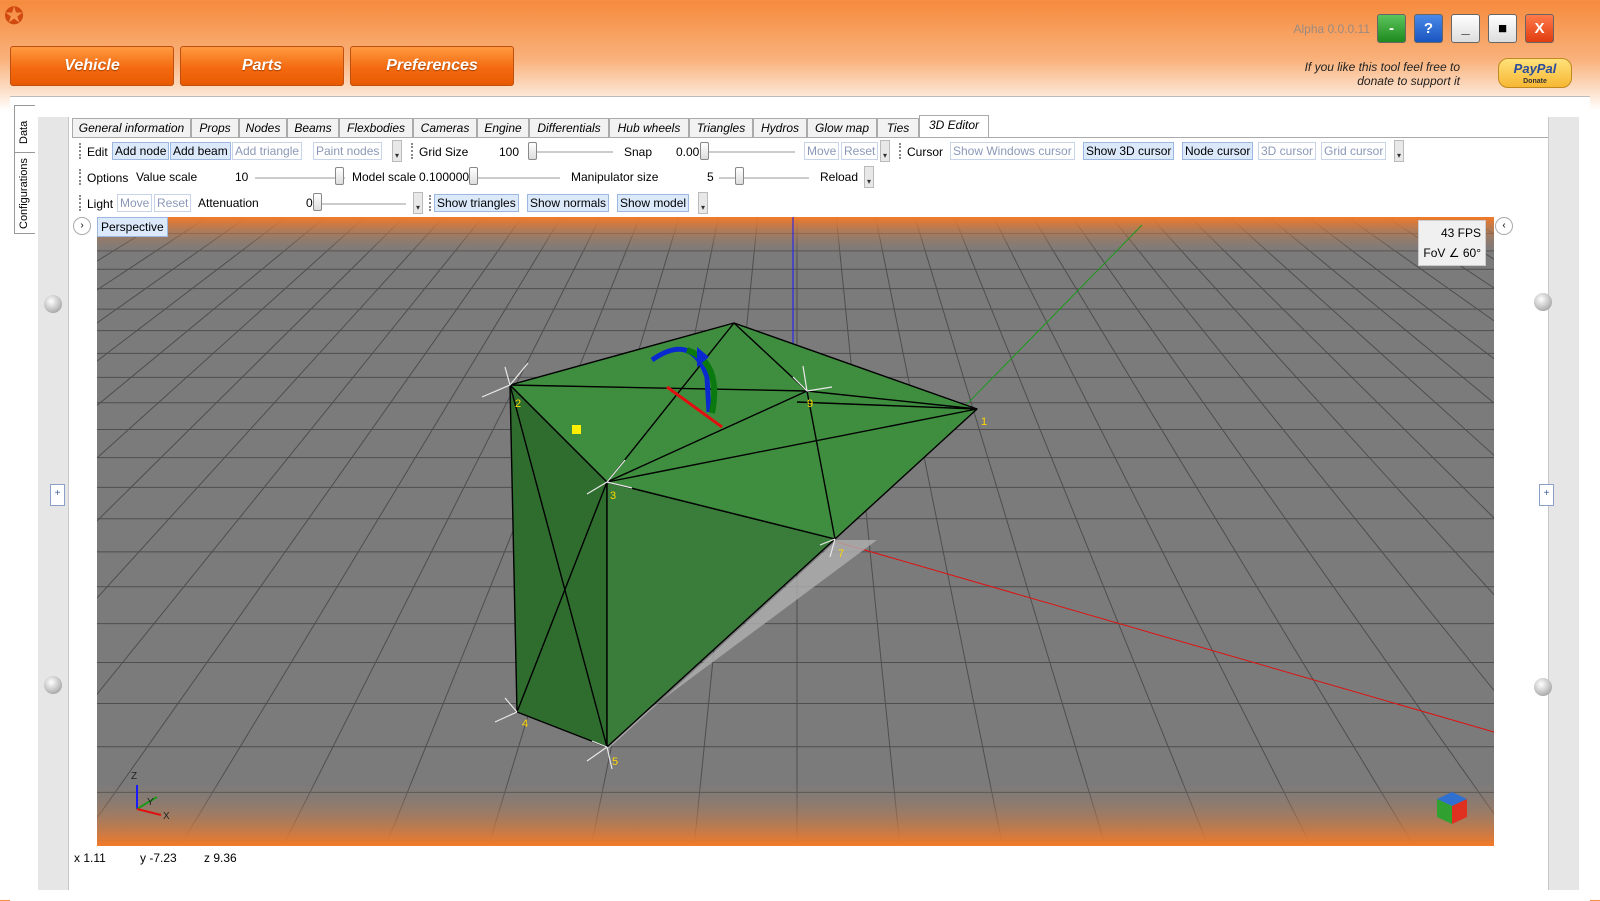 This screenshot has width=1600, height=901. Describe the element at coordinates (822, 151) in the screenshot. I see `grid-move-button: Move` at that location.